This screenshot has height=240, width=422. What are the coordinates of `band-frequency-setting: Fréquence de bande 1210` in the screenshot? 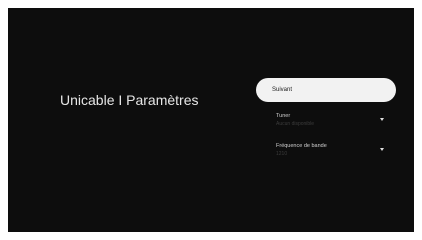 It's located at (326, 151).